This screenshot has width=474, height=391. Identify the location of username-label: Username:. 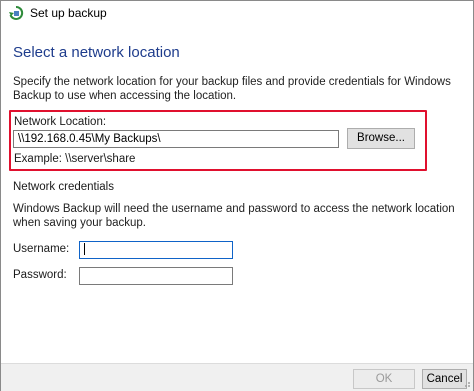
(41, 249).